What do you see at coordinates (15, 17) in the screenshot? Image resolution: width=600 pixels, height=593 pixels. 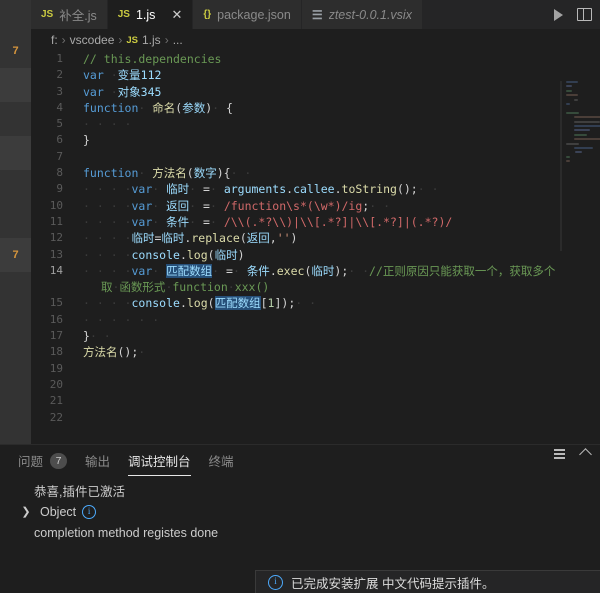 I see `activity-item-explorer` at bounding box center [15, 17].